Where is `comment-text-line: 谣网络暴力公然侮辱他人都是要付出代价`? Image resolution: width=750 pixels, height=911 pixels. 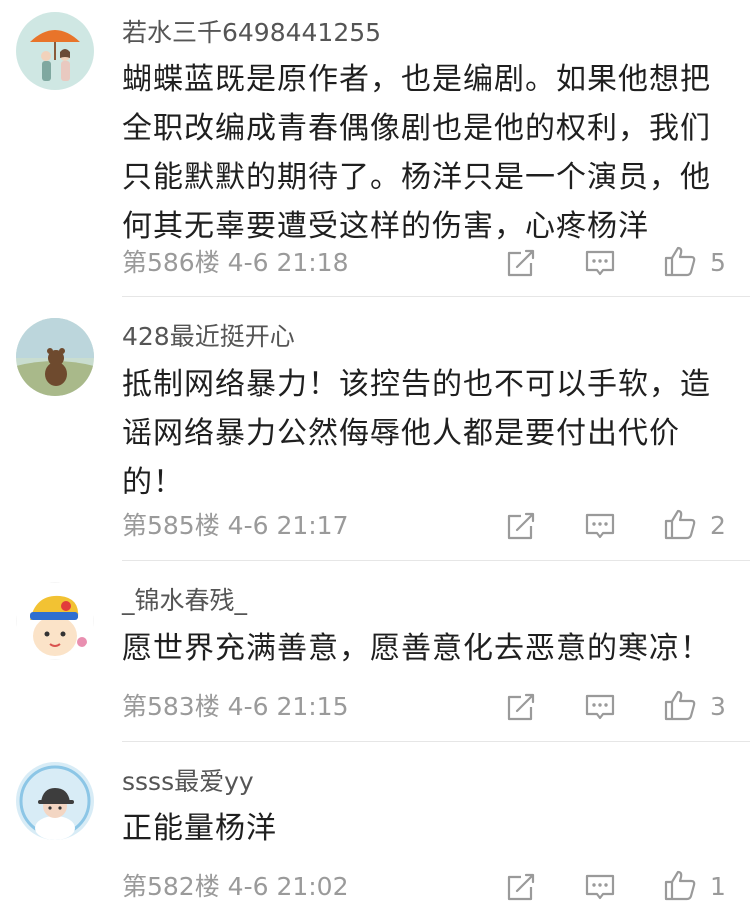
comment-text-line: 谣网络暴力公然侮辱他人都是要付出代价 is located at coordinates (401, 433).